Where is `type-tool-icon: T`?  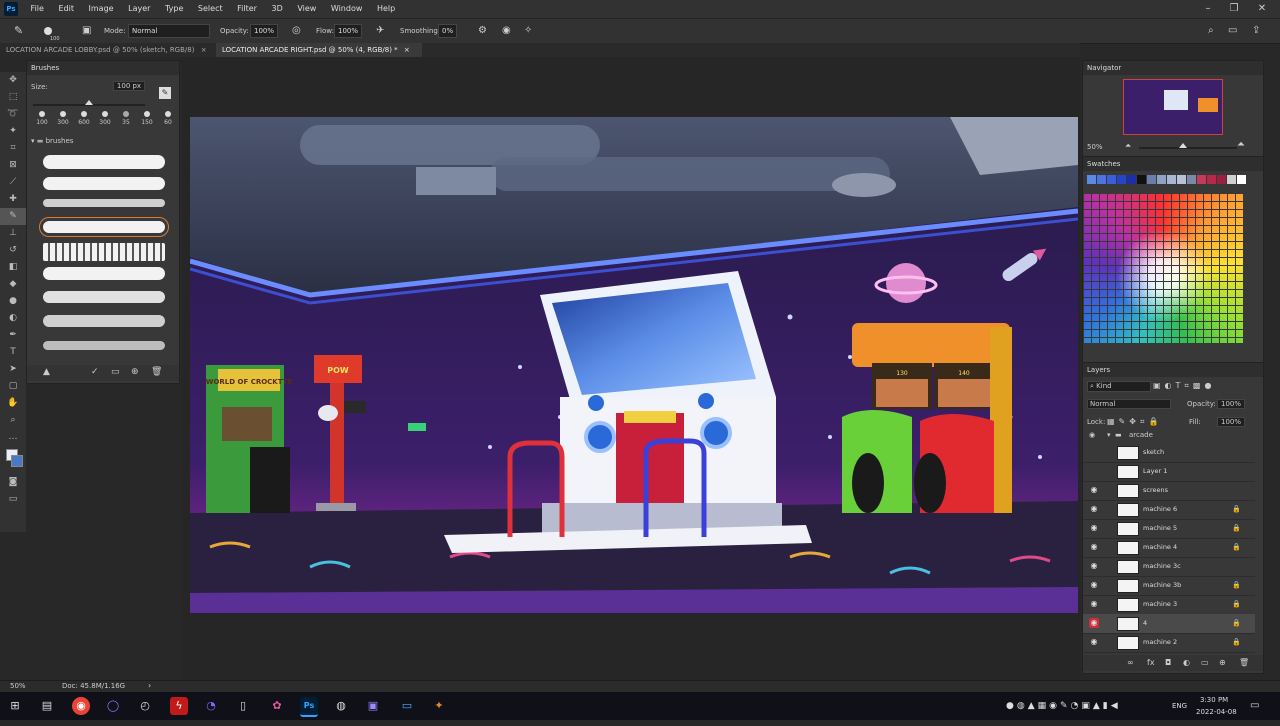
type-tool-icon: T is located at coordinates (13, 352).